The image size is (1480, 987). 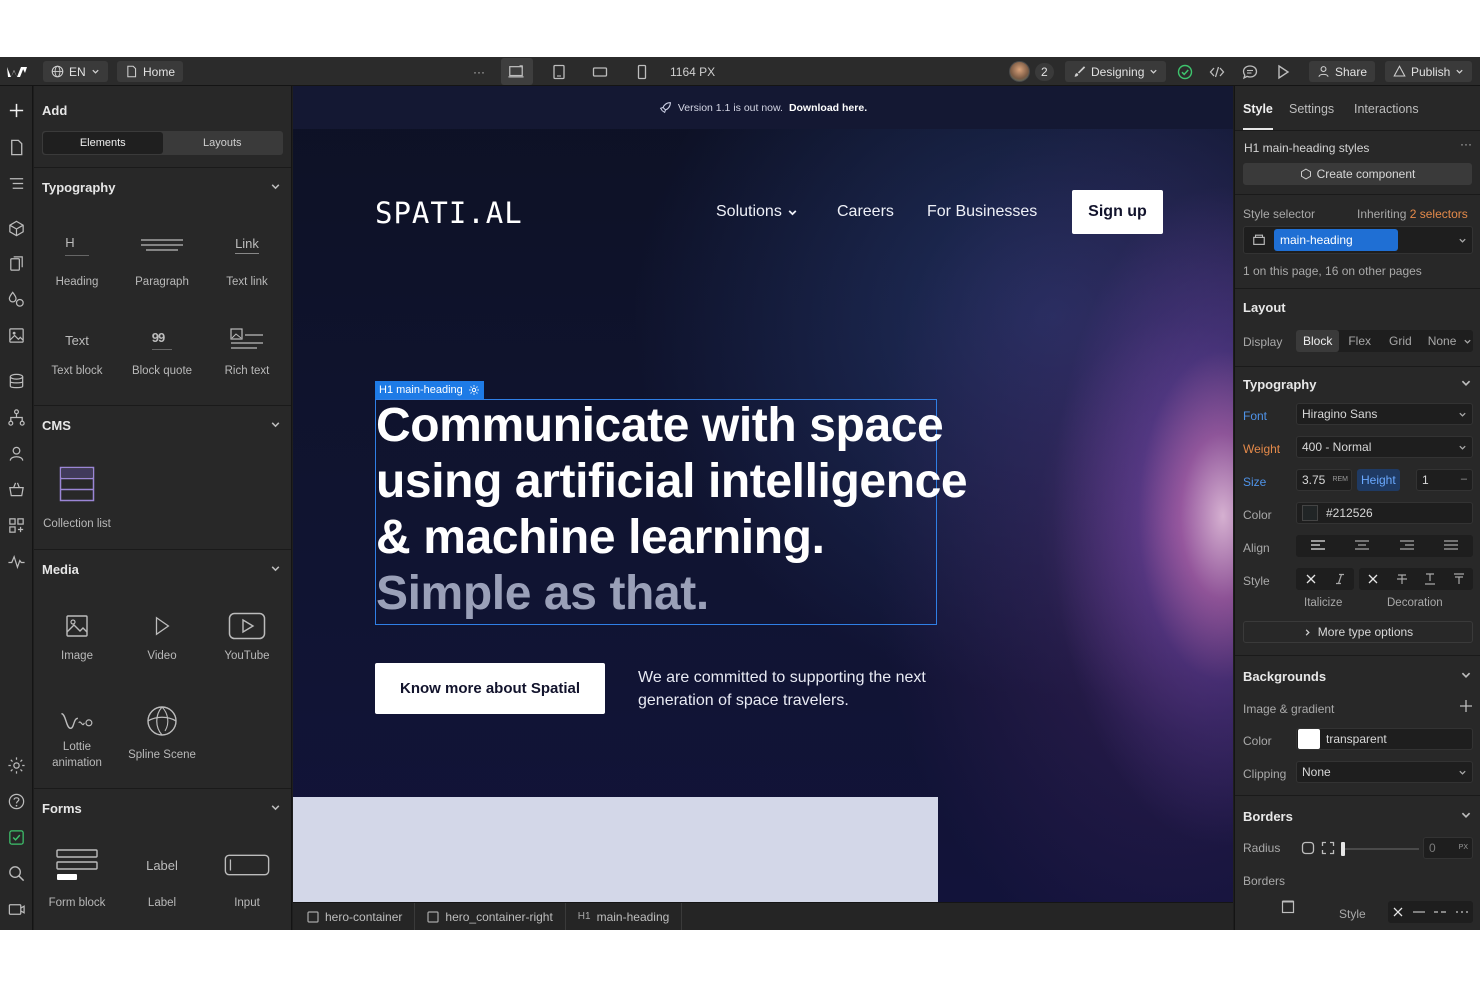 What do you see at coordinates (1359, 341) in the screenshot?
I see `display-flex-option: Flex` at bounding box center [1359, 341].